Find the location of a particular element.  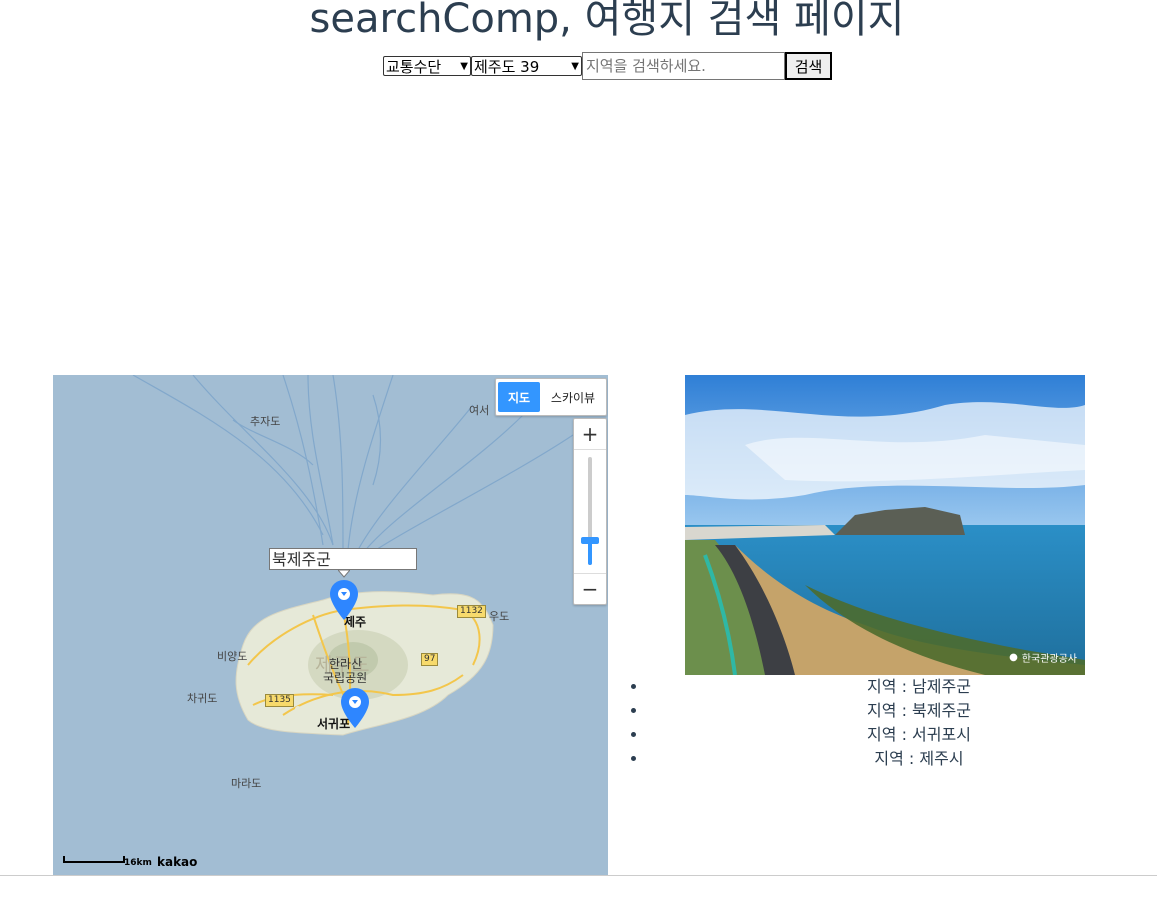

map-label-chagwi: 차귀도 is located at coordinates (202, 698).